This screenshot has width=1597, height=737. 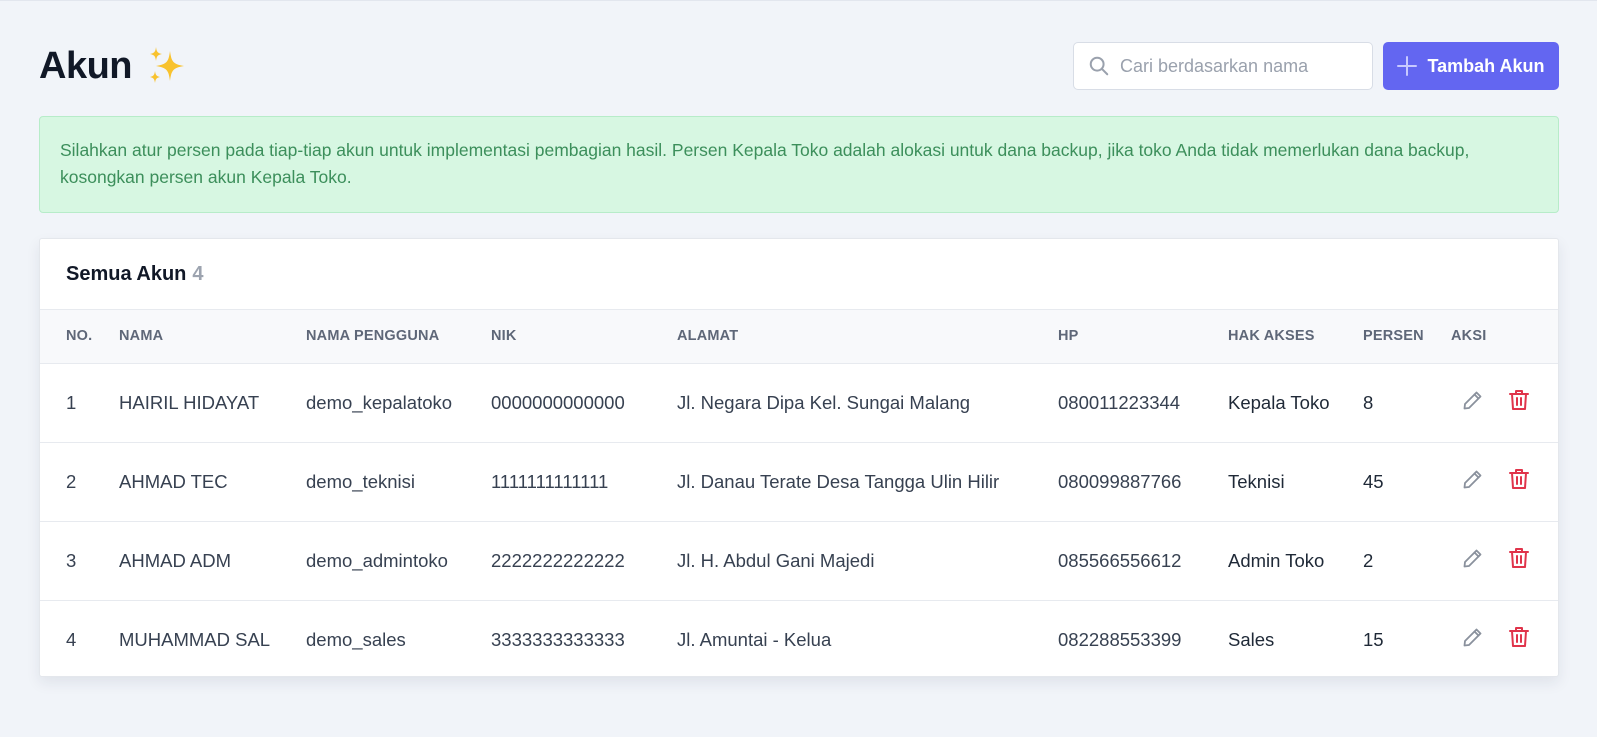 What do you see at coordinates (1119, 402) in the screenshot?
I see `cell-hp: 080011223344` at bounding box center [1119, 402].